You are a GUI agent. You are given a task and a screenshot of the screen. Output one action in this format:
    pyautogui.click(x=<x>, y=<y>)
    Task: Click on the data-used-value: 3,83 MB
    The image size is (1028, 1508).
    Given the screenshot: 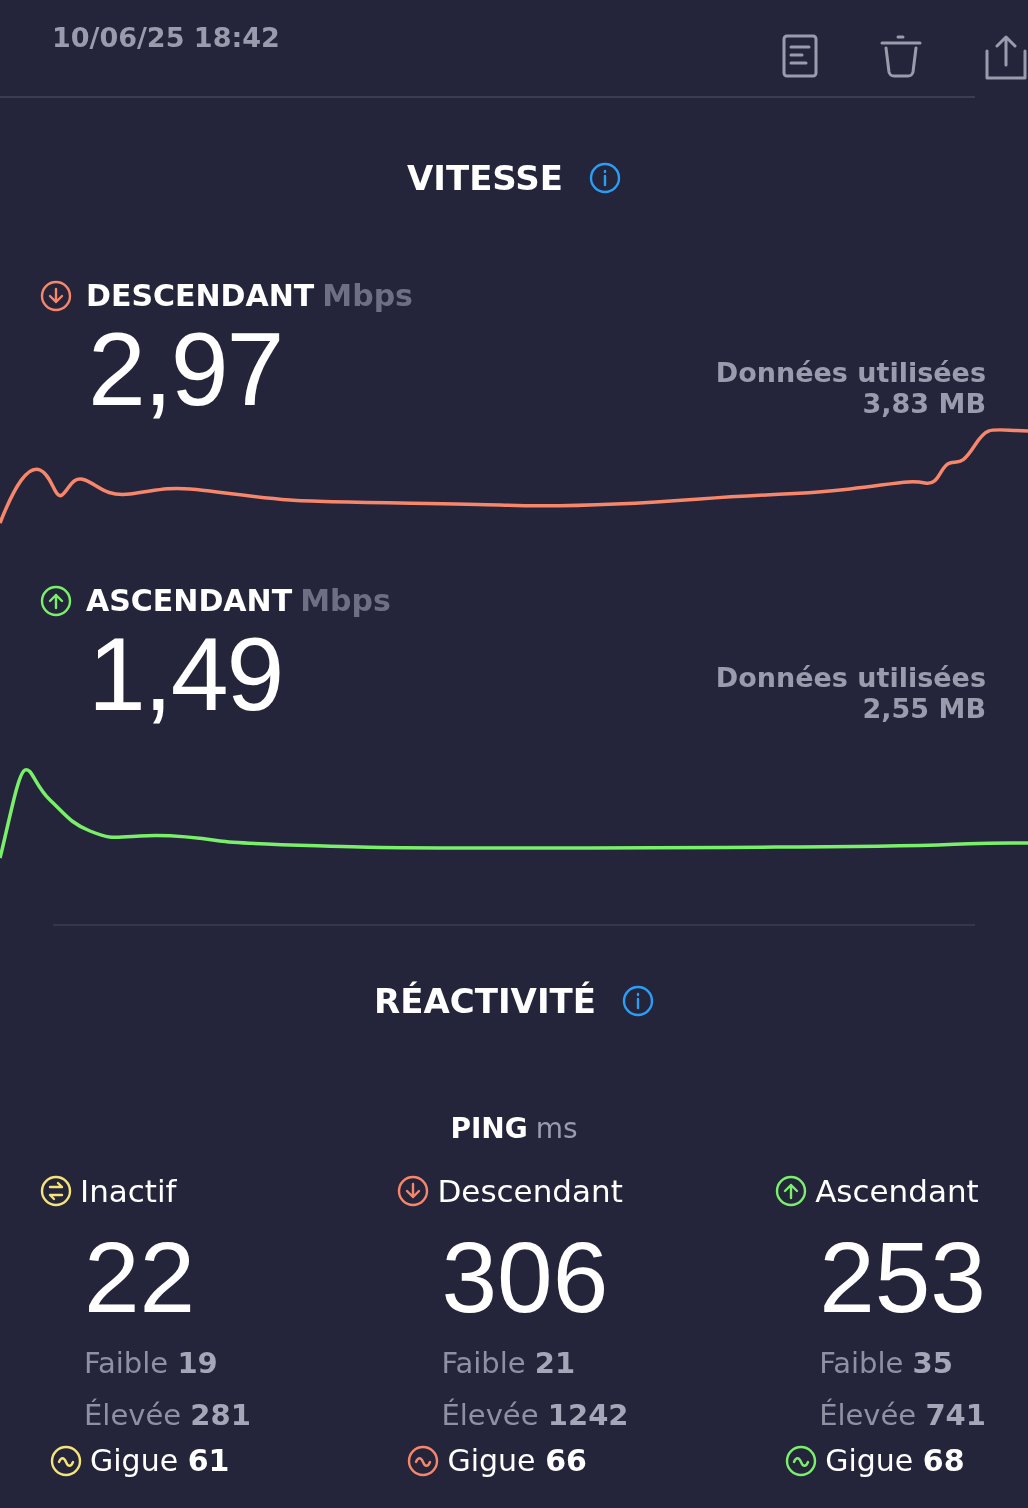 What is the action you would take?
    pyautogui.click(x=924, y=403)
    